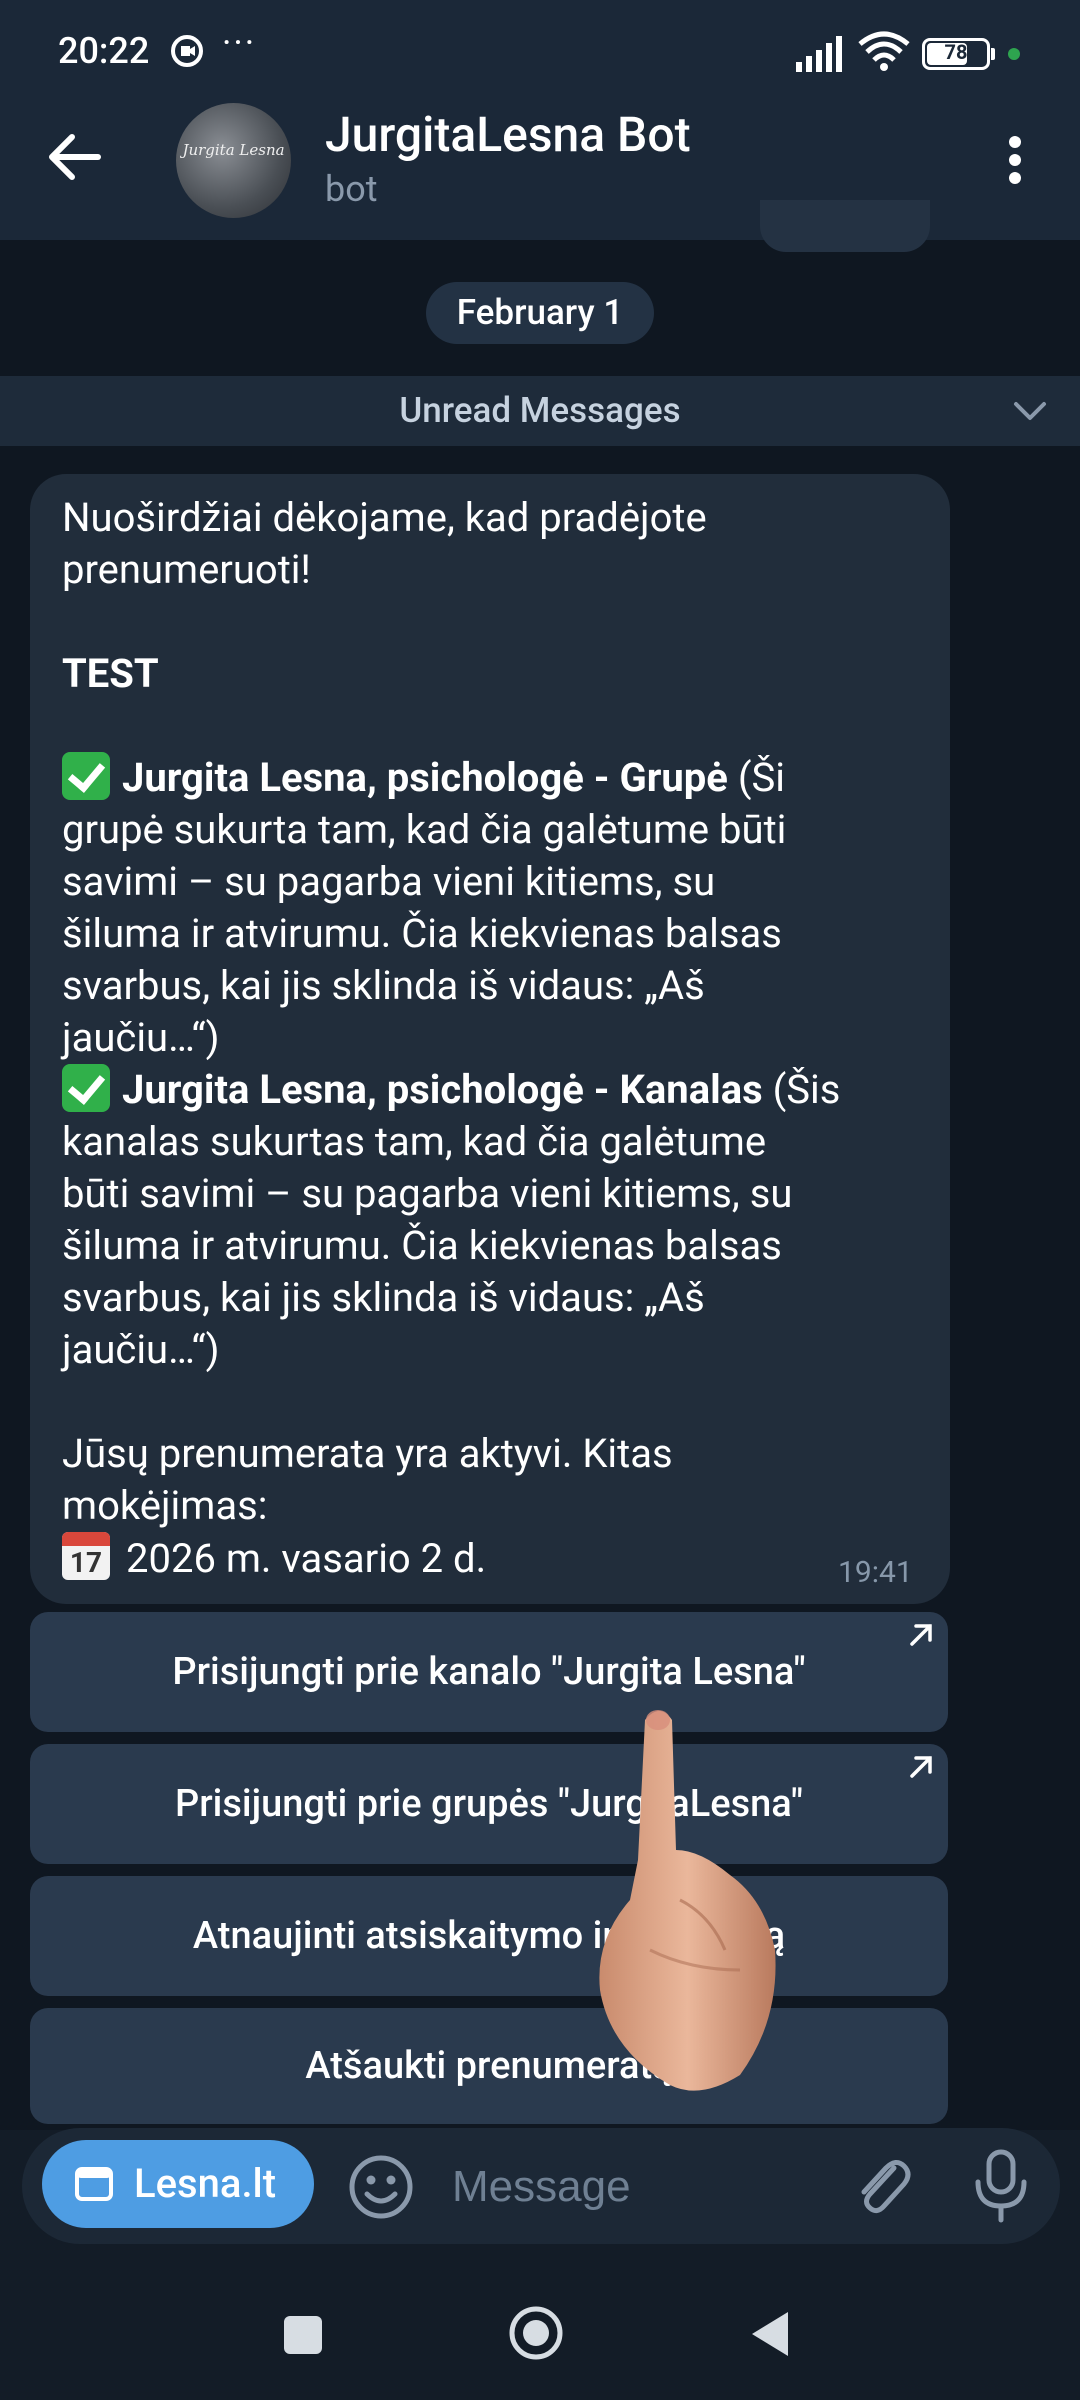  What do you see at coordinates (367, 1453) in the screenshot?
I see `message-line: Jūsų prenumerata yra aktyvi. Kitas` at bounding box center [367, 1453].